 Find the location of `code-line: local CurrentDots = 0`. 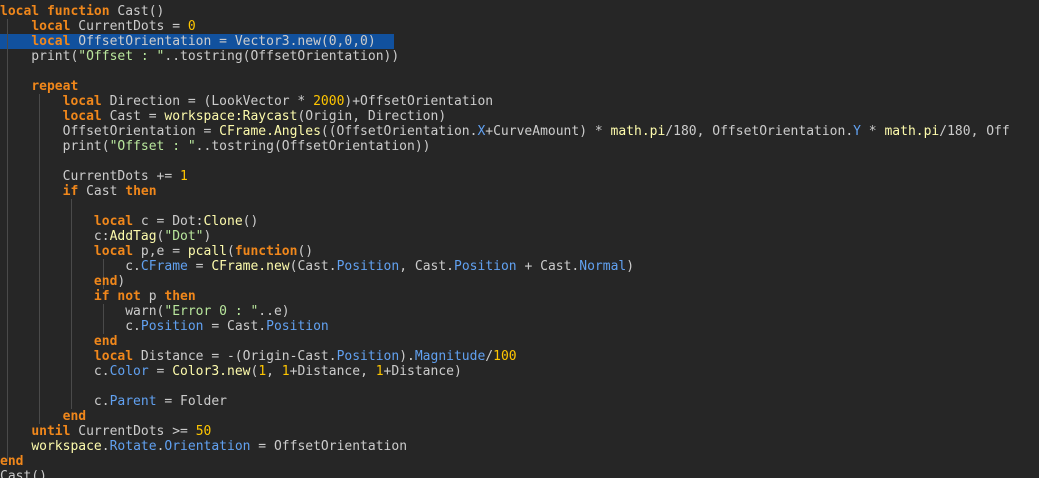

code-line: local CurrentDots = 0 is located at coordinates (97, 26).